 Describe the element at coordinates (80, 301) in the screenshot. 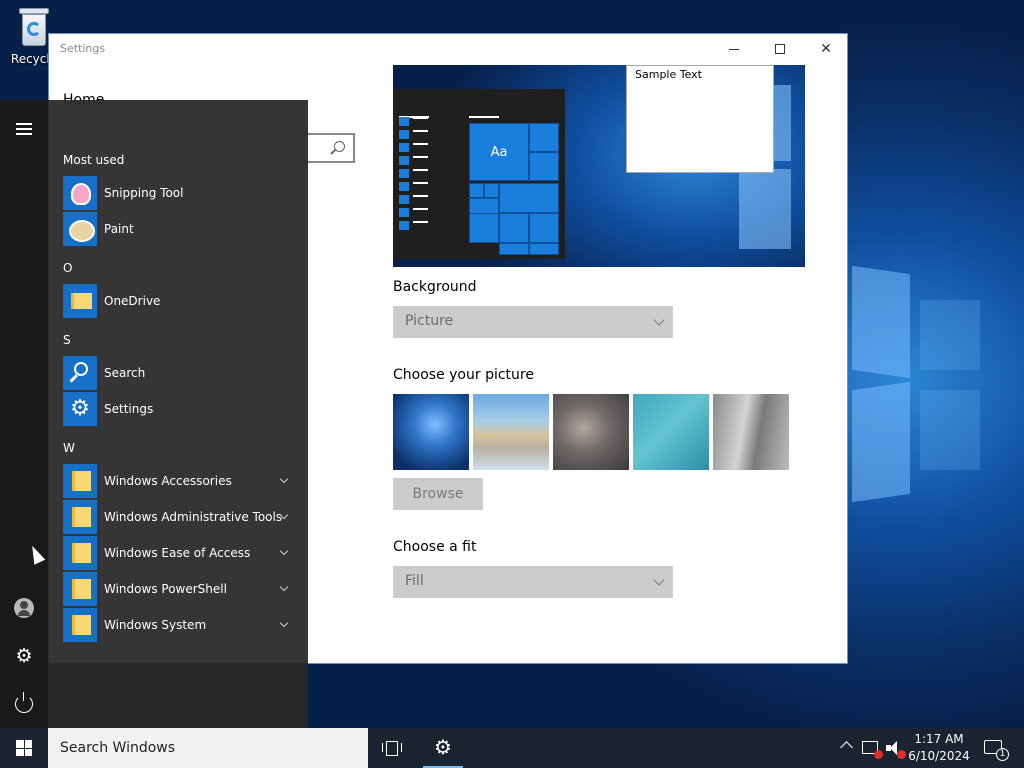

I see `onedrive-icon` at that location.